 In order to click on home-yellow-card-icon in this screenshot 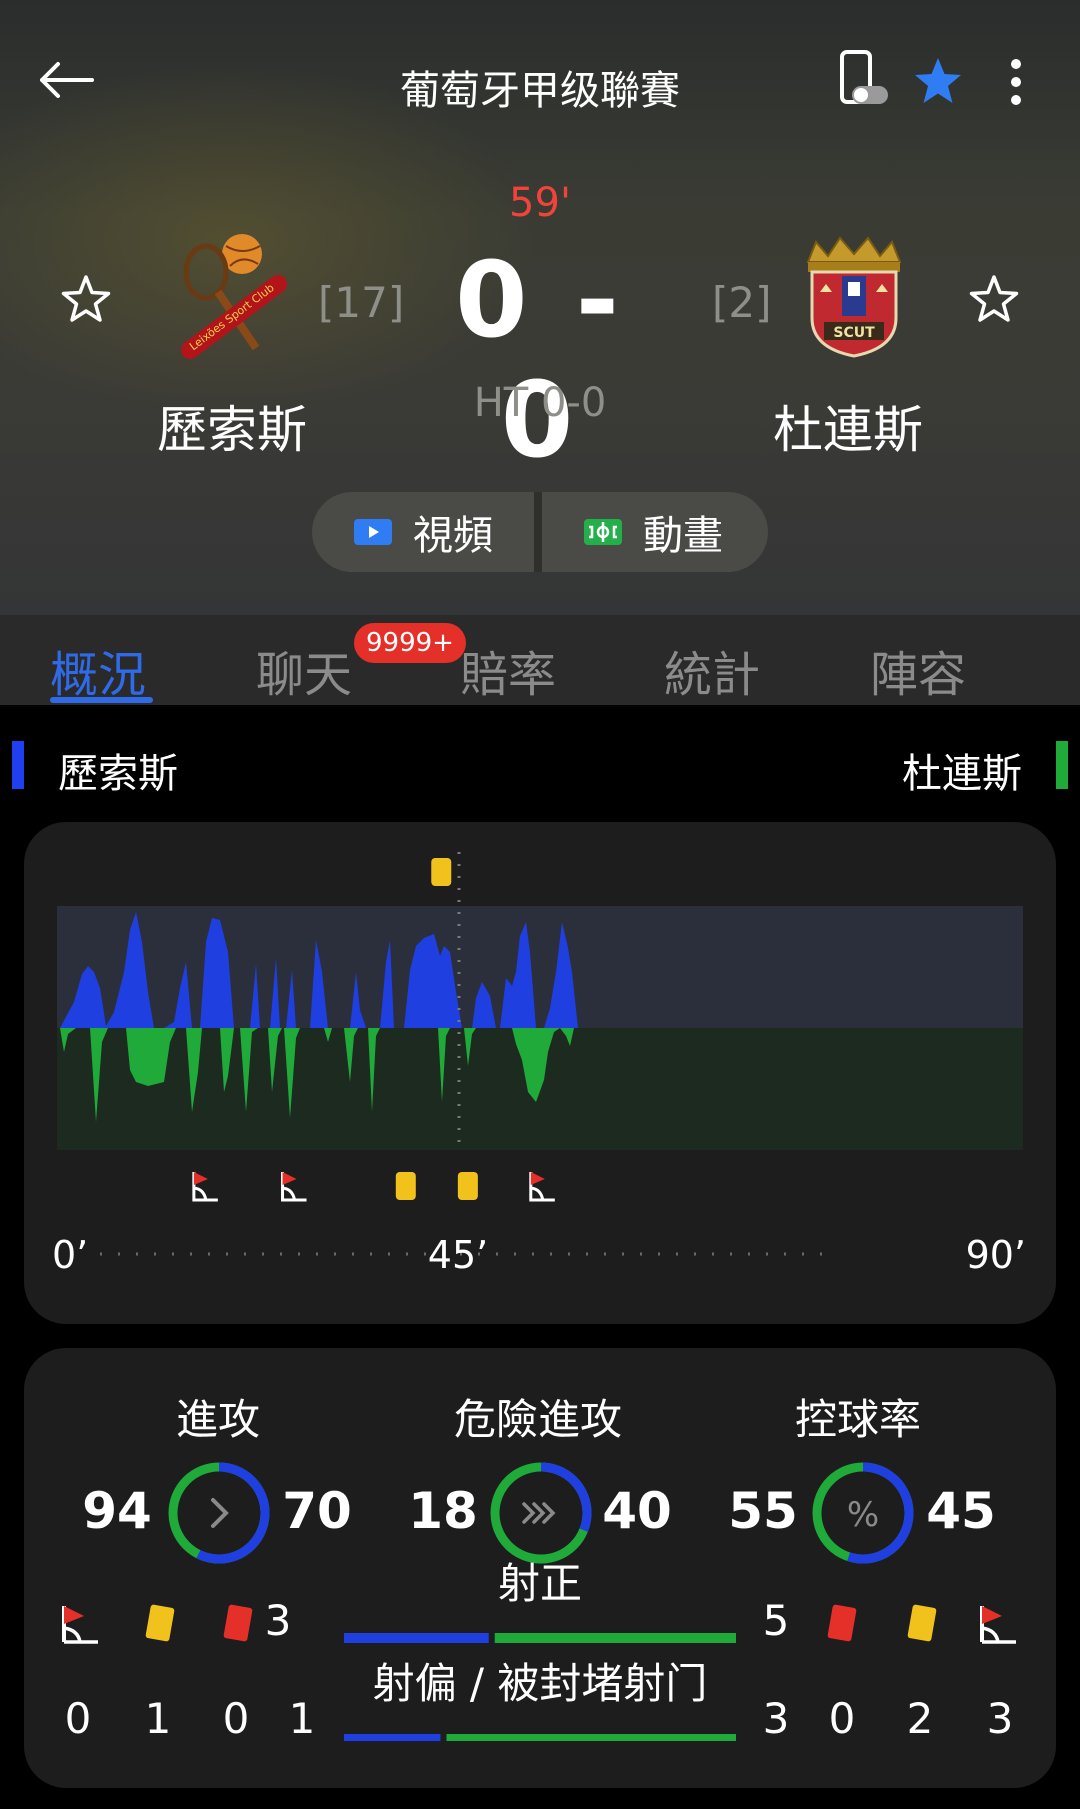, I will do `click(160, 1623)`.